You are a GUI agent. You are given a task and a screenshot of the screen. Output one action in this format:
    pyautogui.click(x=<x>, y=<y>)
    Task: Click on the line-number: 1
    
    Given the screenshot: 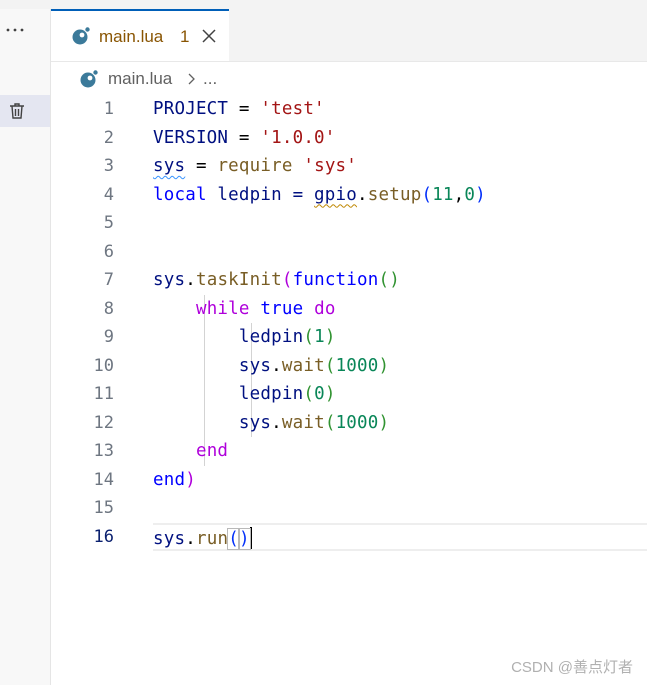 What is the action you would take?
    pyautogui.click(x=108, y=109)
    